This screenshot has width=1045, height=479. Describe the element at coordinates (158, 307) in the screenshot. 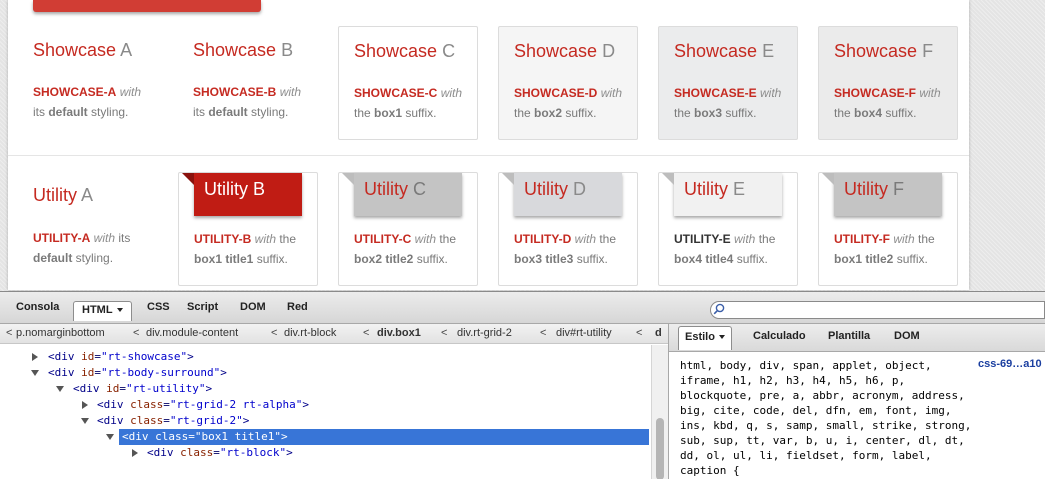

I see `tab-css: CSS` at that location.